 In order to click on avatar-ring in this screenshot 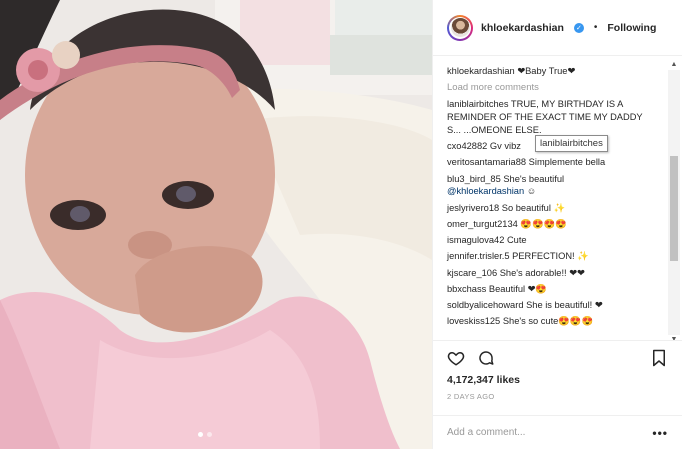, I will do `click(460, 27)`.